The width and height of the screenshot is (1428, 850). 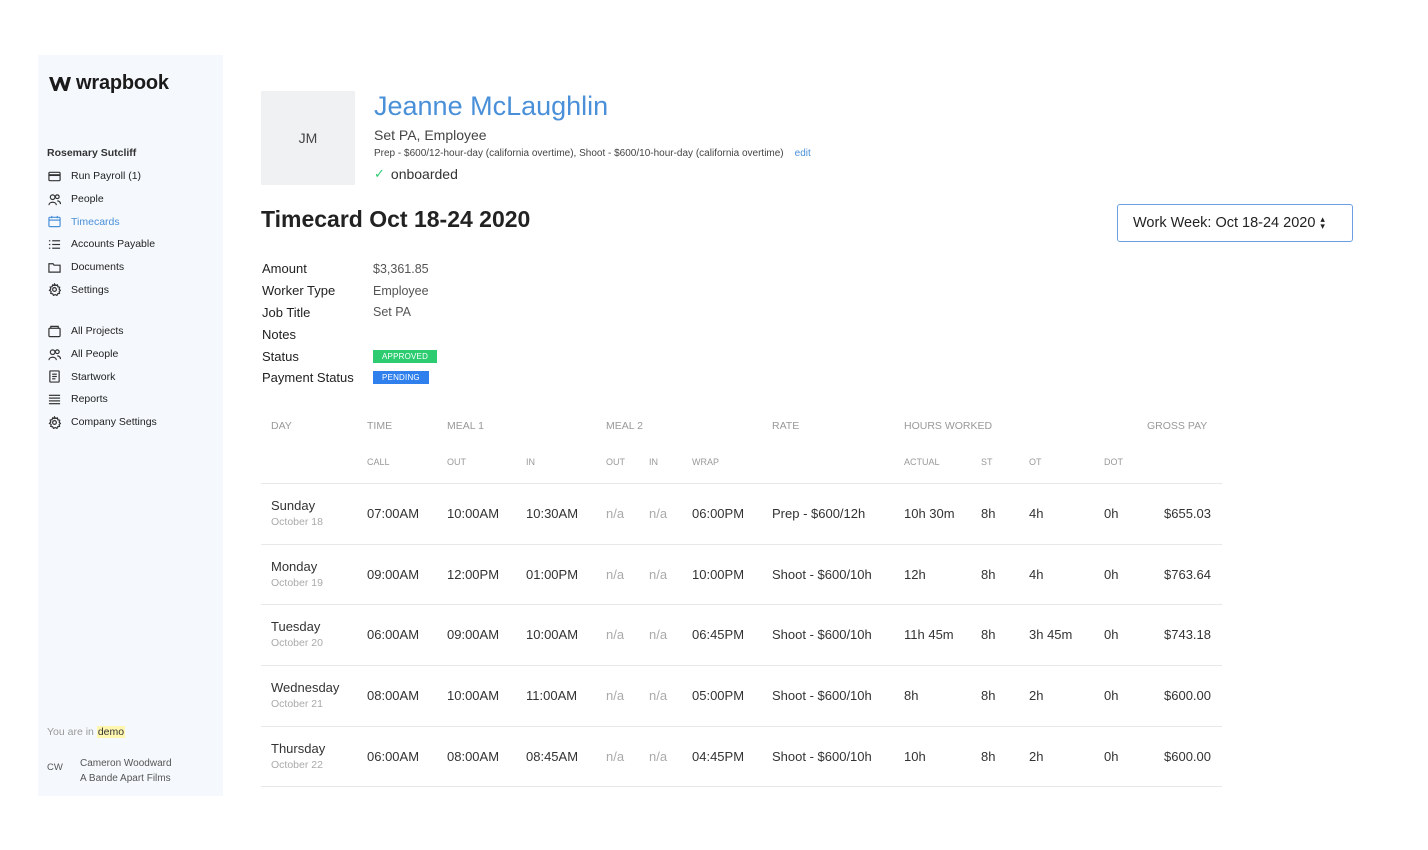 What do you see at coordinates (430, 135) in the screenshot?
I see `person-role: Set PA, Employee` at bounding box center [430, 135].